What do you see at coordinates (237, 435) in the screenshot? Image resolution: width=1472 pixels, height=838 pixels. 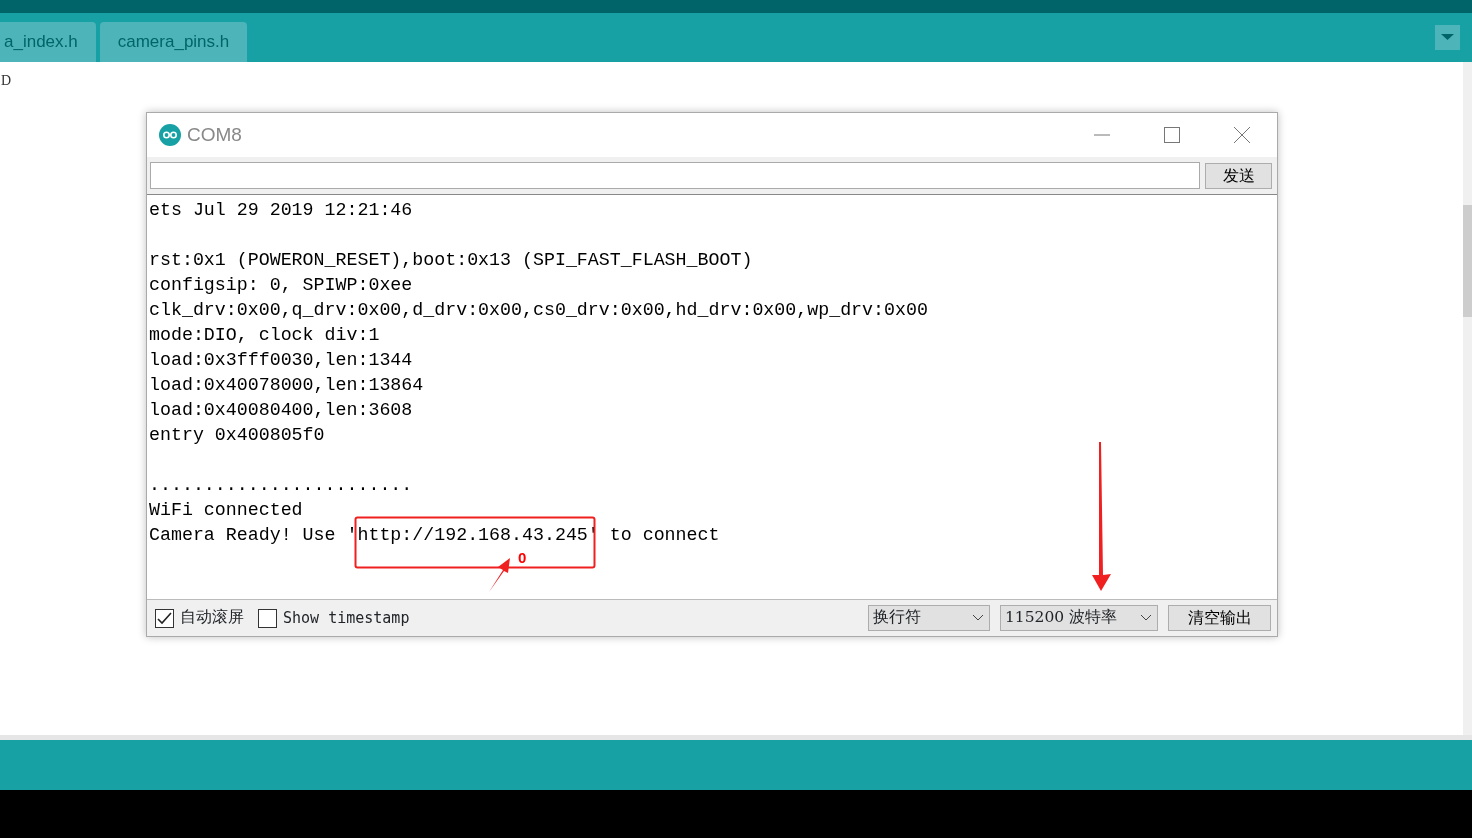 I see `output-line: entry 0x400805f0` at bounding box center [237, 435].